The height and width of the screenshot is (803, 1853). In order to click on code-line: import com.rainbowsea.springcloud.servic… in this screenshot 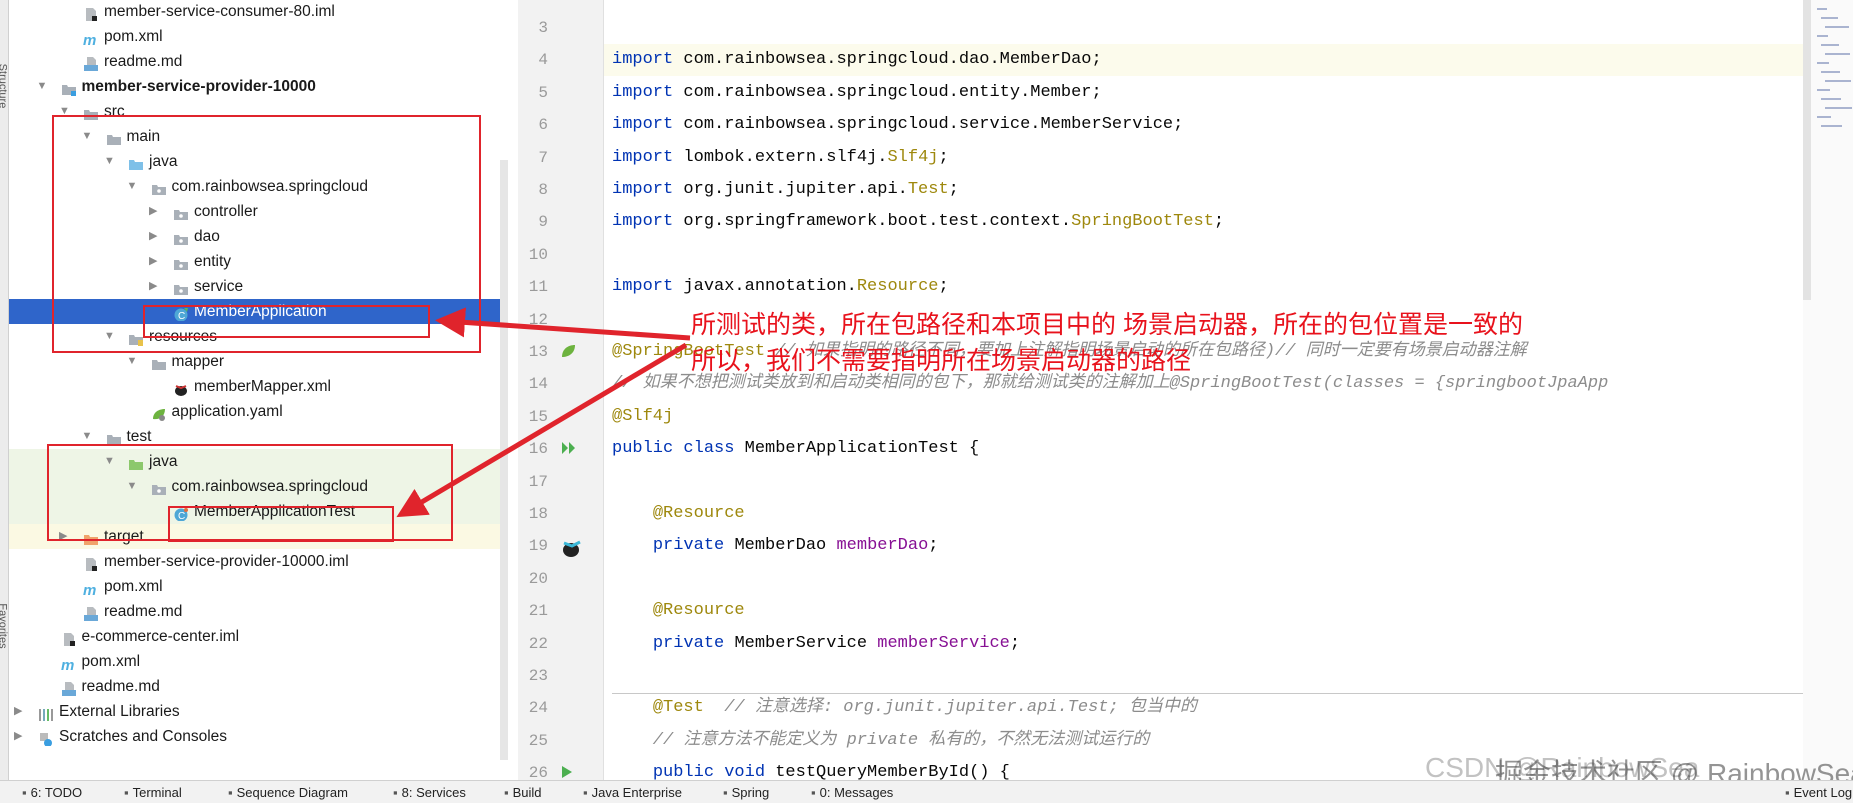, I will do `click(897, 125)`.